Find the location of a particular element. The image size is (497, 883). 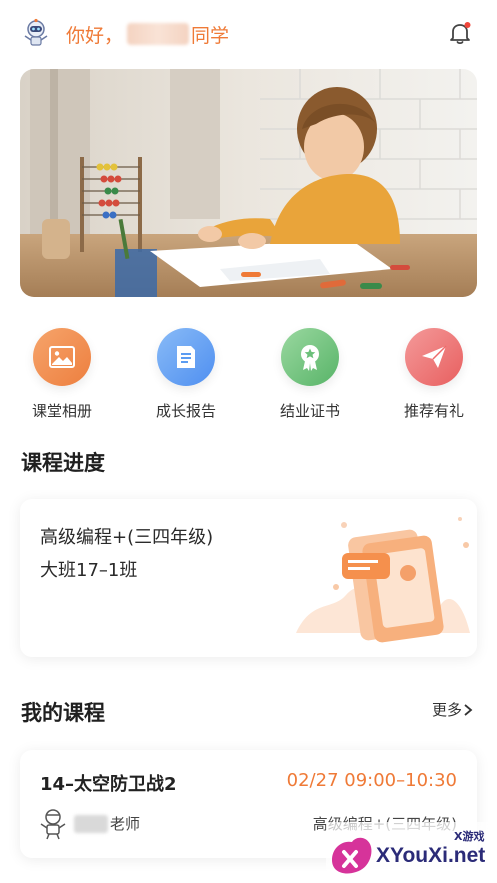

lesson-time: 02/27 09:00–10:30 is located at coordinates (371, 780).